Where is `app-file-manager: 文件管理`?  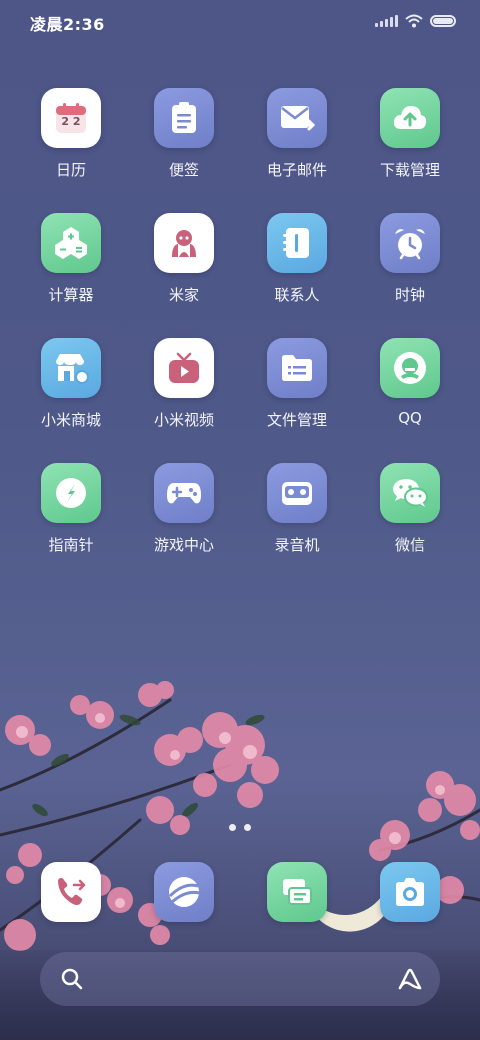 app-file-manager: 文件管理 is located at coordinates (297, 384).